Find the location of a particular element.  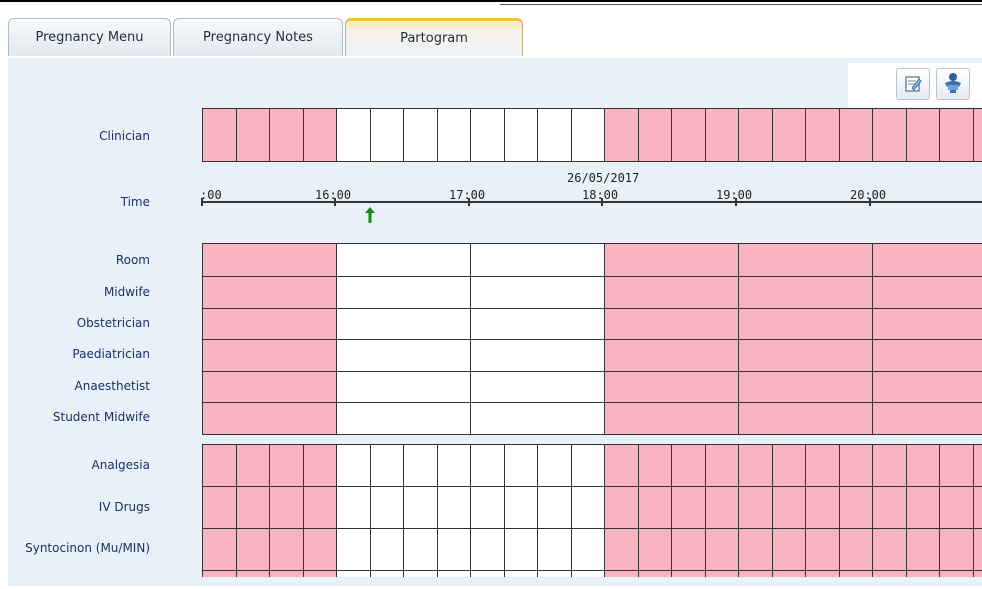

time-tick-label: 19:00 is located at coordinates (734, 195).